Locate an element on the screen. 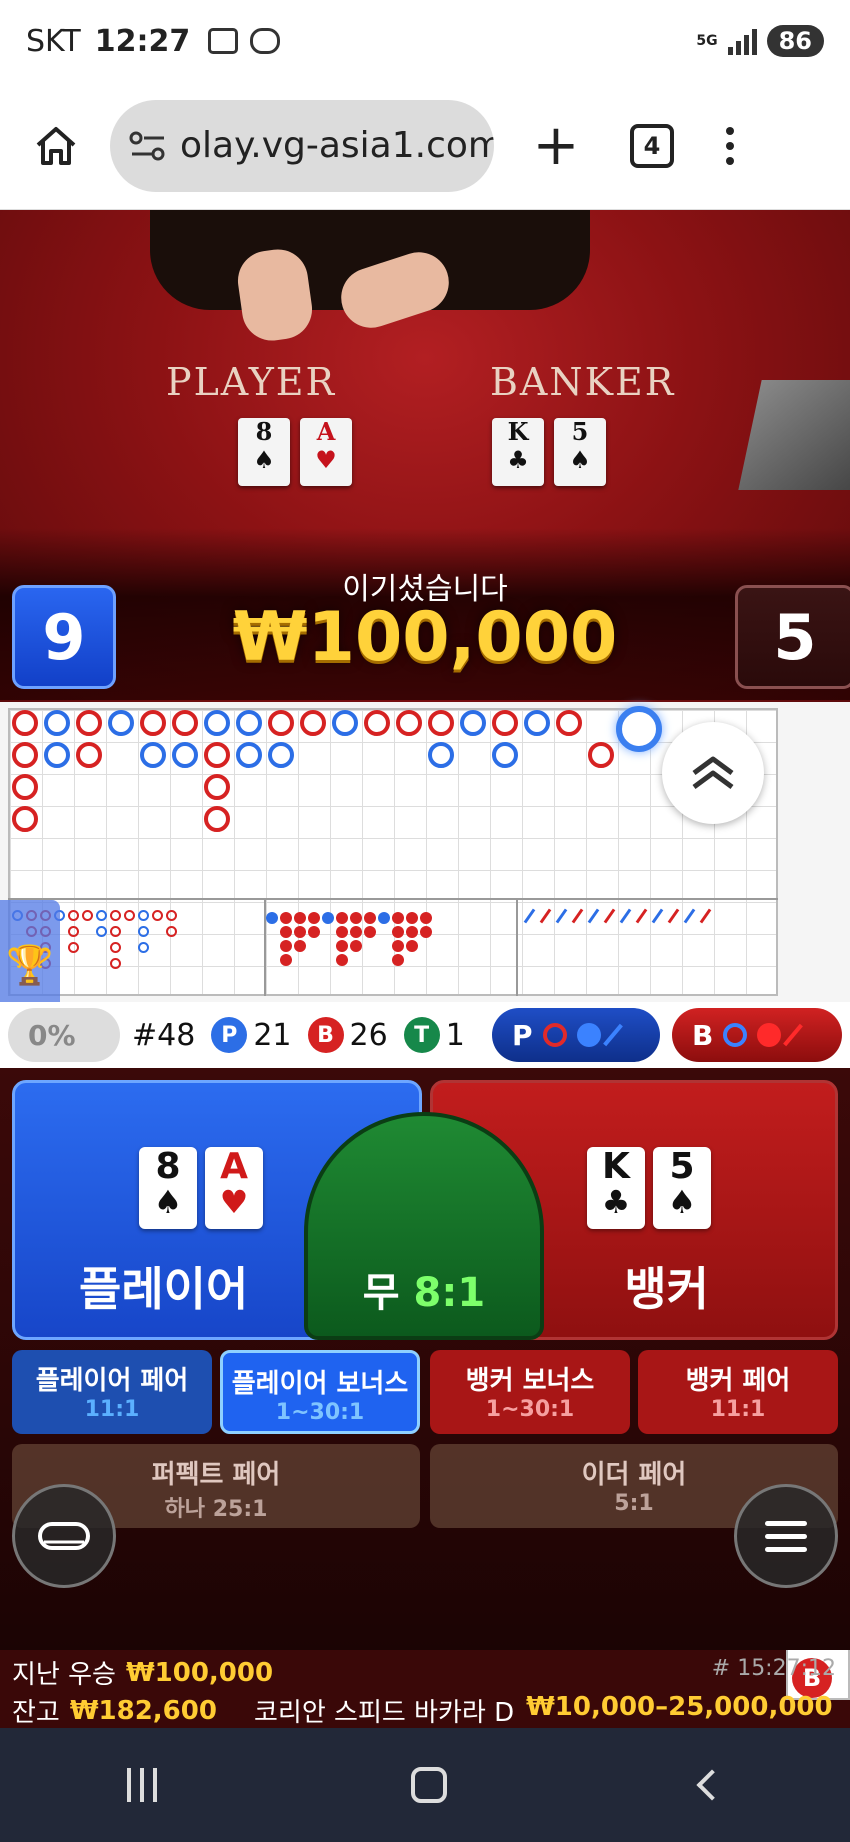 Image resolution: width=850 pixels, height=1842 pixels. chevron-up-icon is located at coordinates (713, 773).